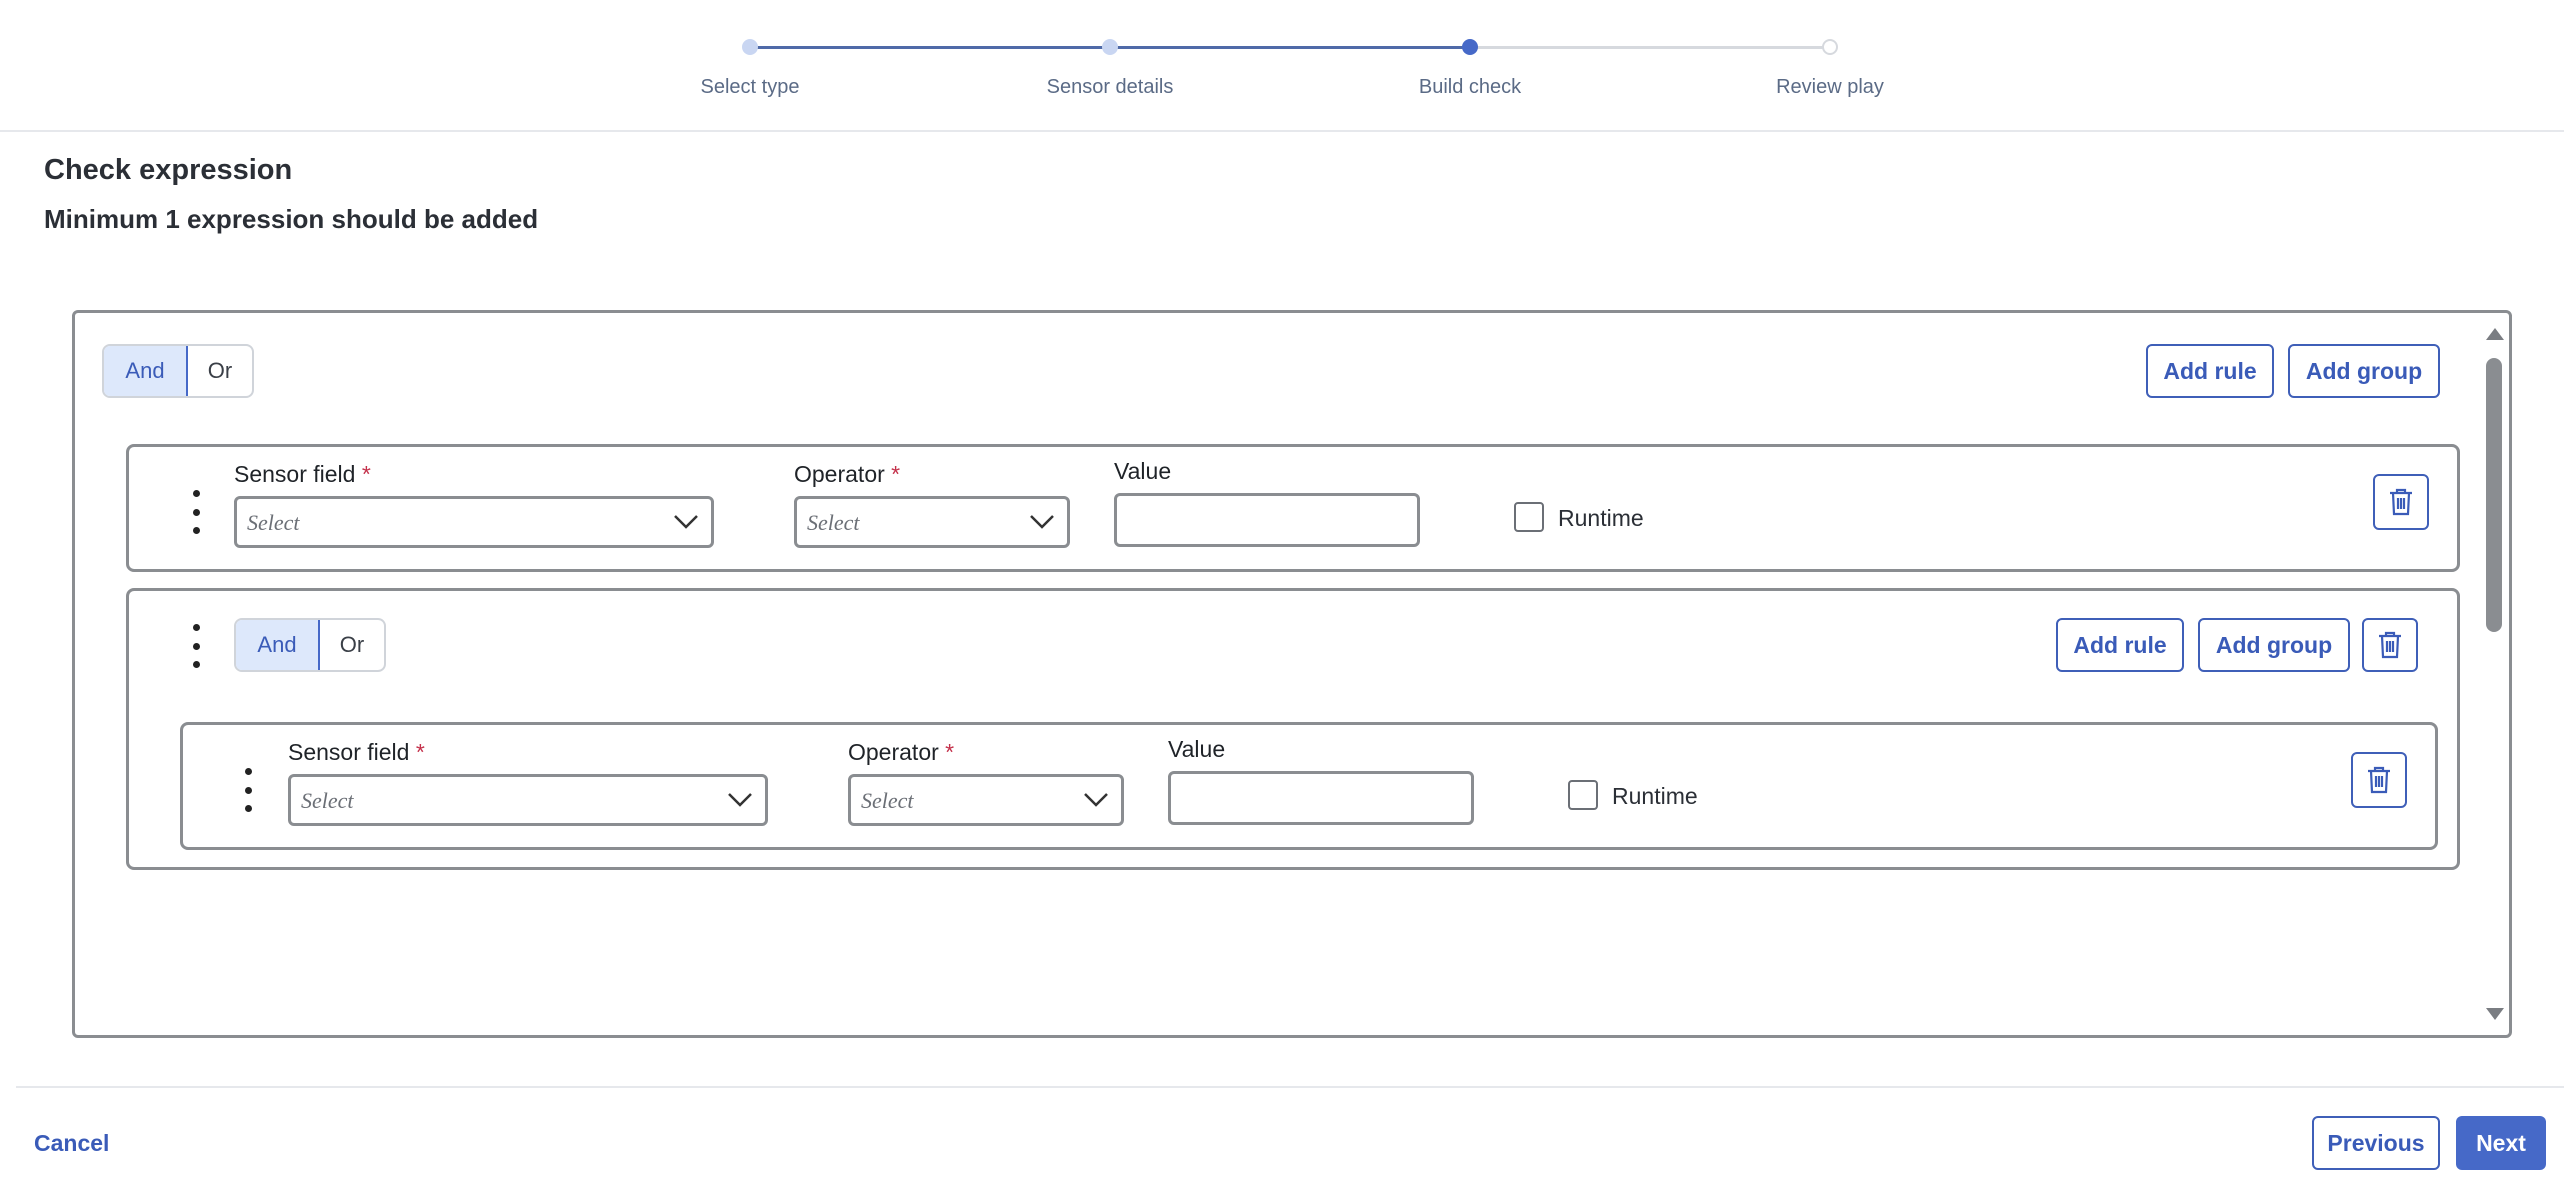 This screenshot has width=2564, height=1179. I want to click on group-and-or-toggle: And Or, so click(310, 645).